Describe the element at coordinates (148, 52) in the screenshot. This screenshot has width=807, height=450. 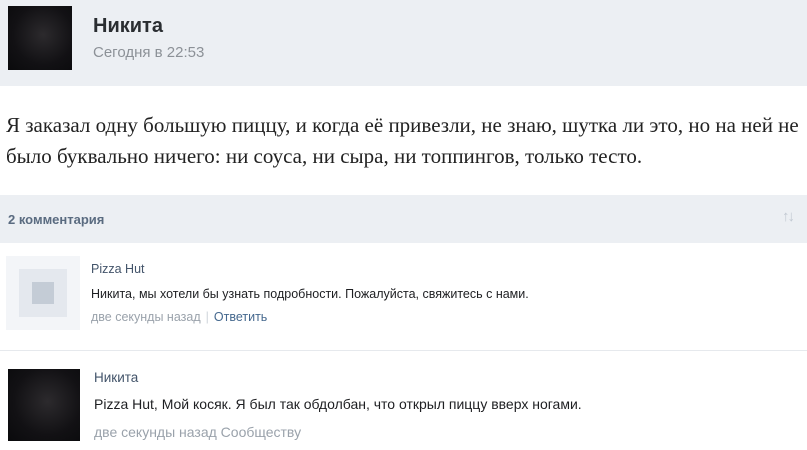
I see `post-timestamp: Сегодня в 22:53` at that location.